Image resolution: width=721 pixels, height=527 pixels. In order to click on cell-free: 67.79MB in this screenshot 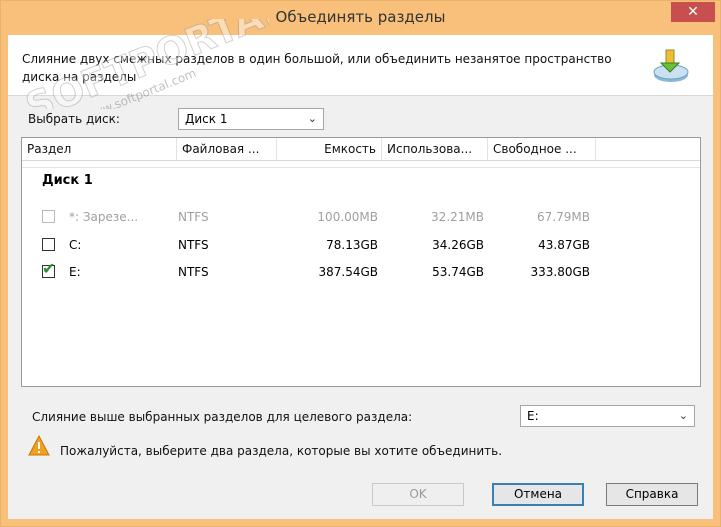, I will do `click(563, 217)`.